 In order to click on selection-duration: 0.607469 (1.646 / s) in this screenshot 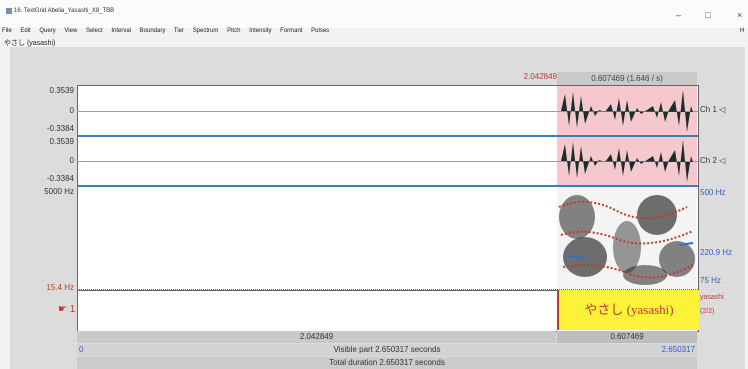, I will do `click(627, 78)`.